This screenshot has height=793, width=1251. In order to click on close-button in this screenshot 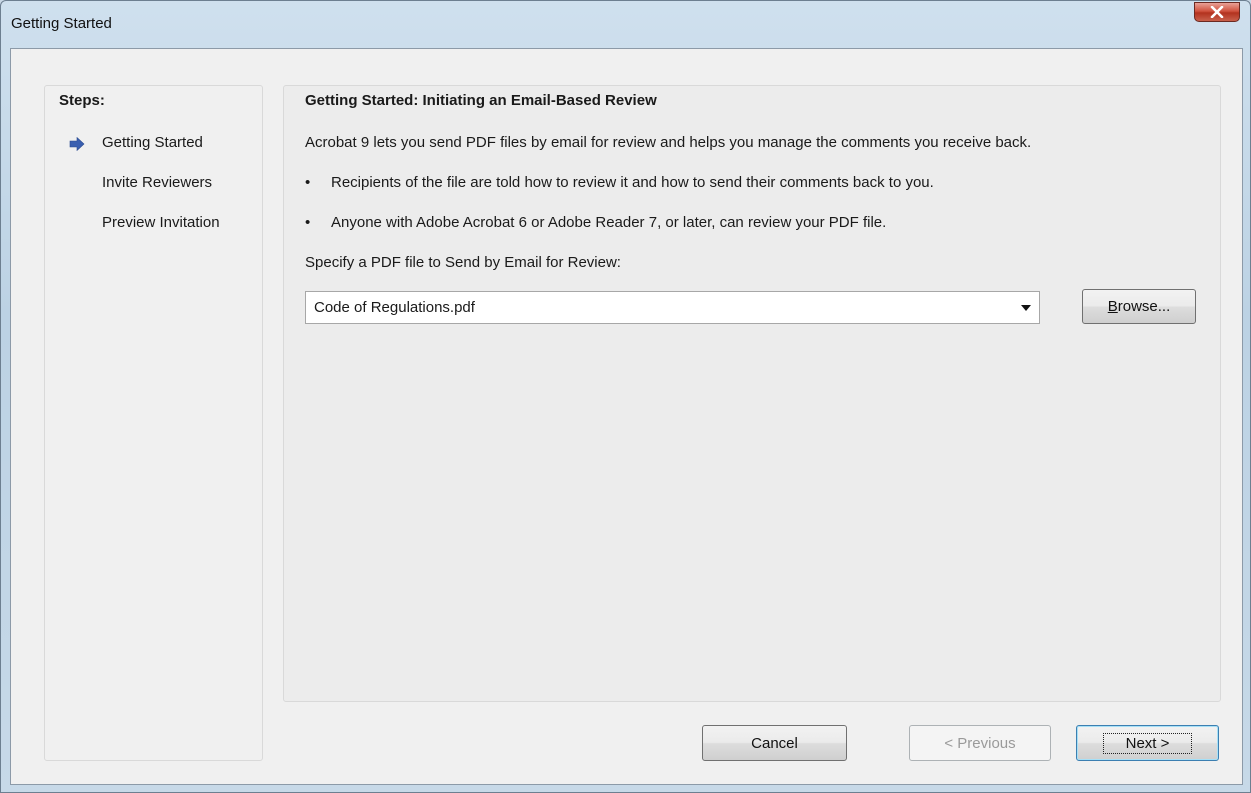, I will do `click(1217, 12)`.